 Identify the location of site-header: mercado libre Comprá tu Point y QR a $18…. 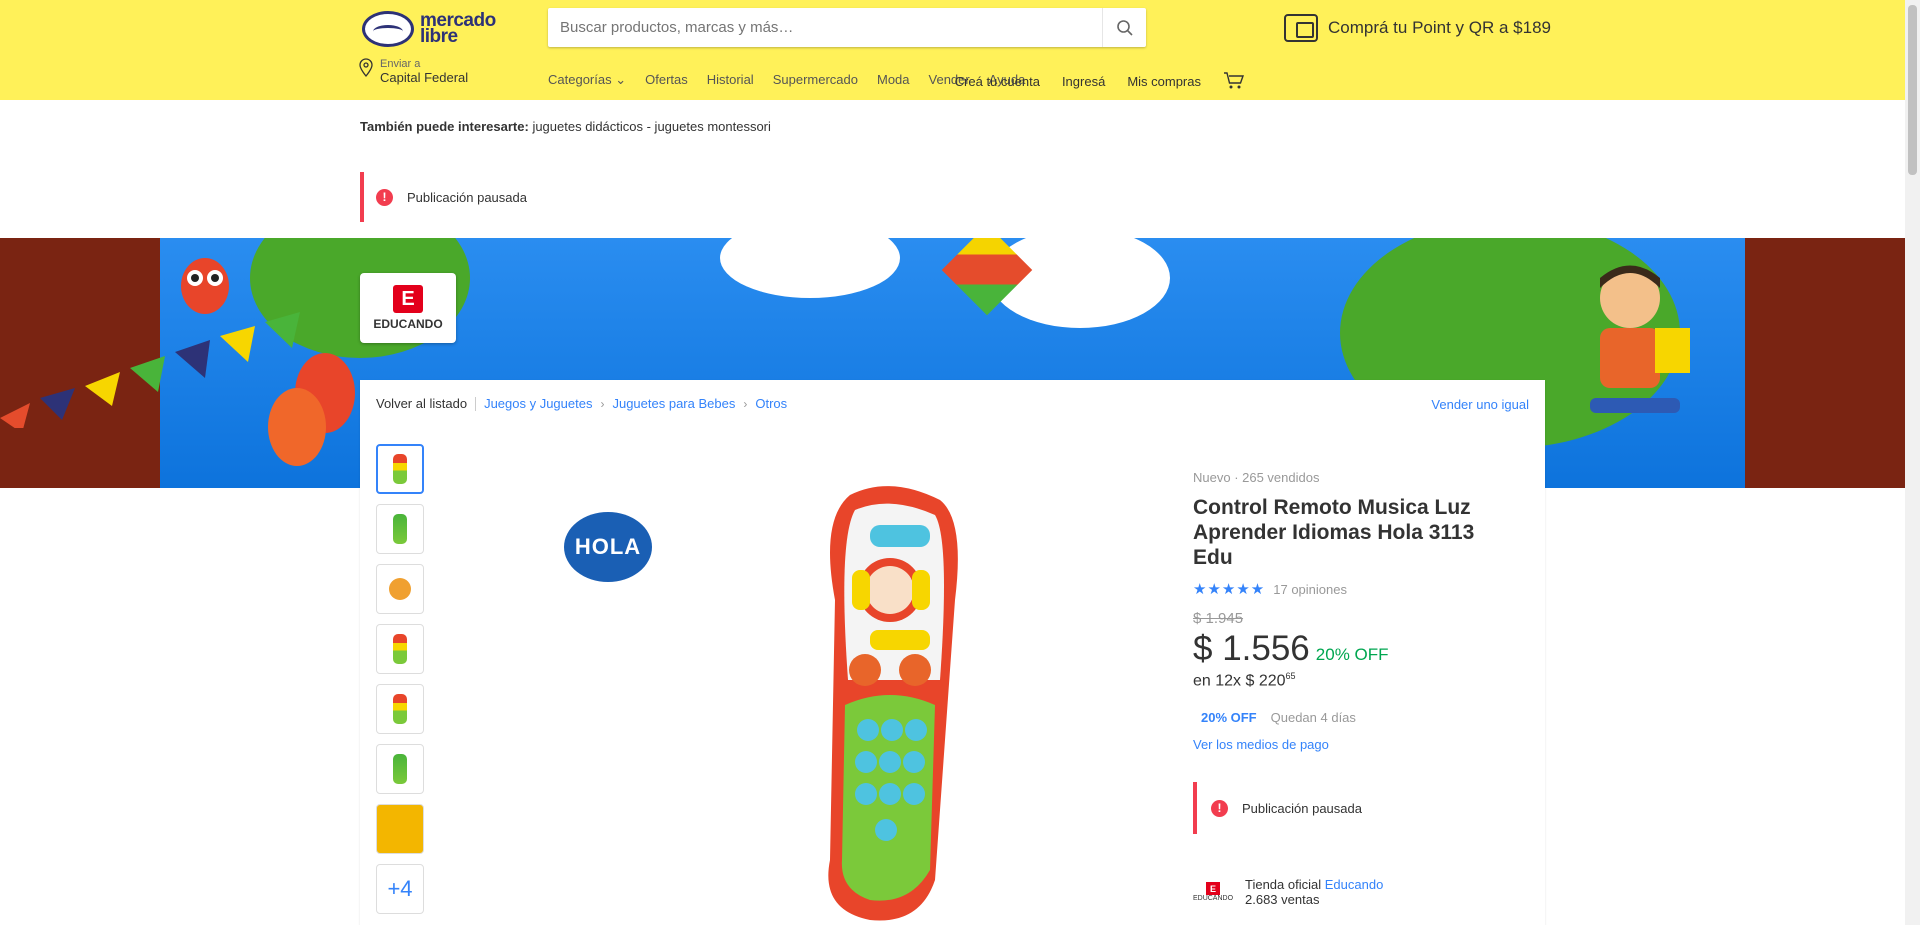
(952, 50).